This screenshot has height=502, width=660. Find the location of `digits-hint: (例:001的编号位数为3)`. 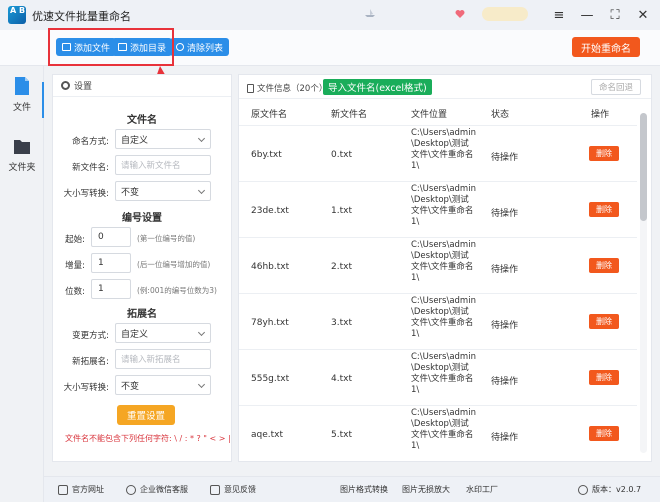

digits-hint: (例:001的编号位数为3) is located at coordinates (177, 290).